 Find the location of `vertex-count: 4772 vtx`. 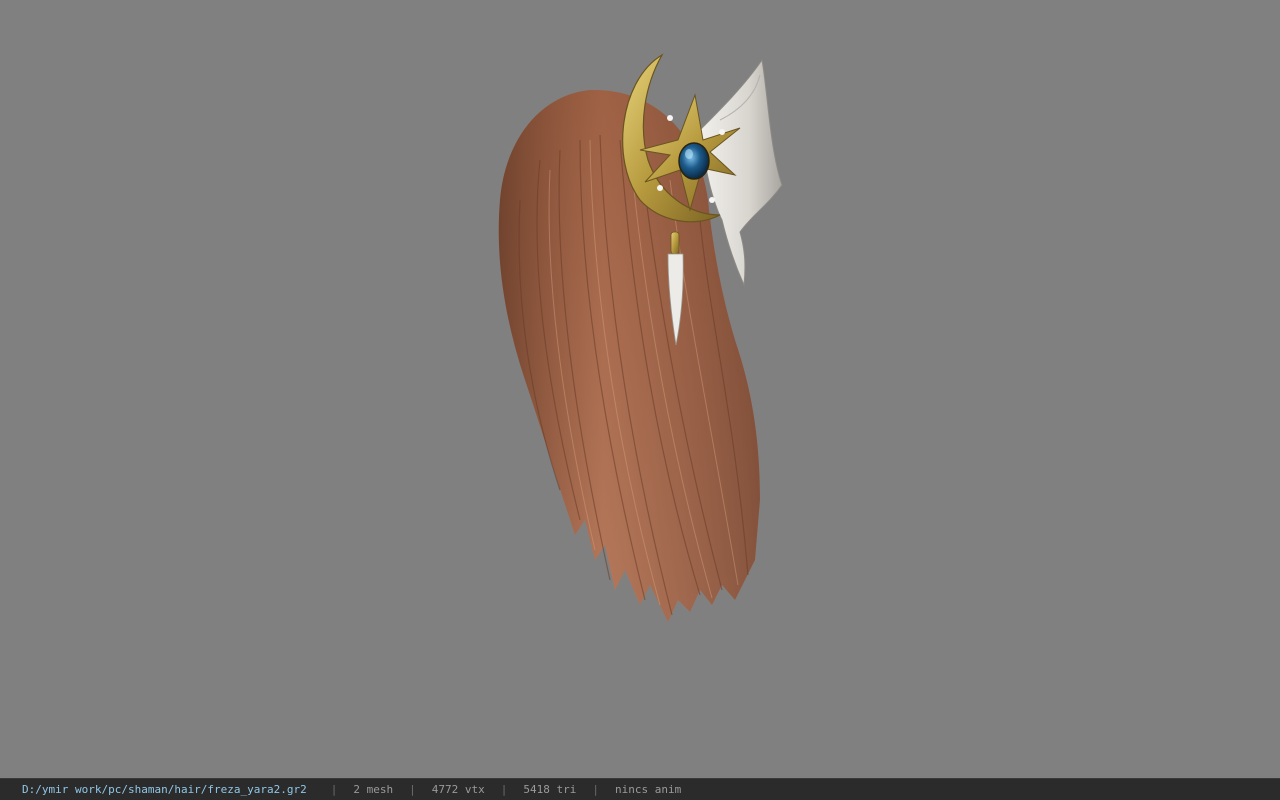

vertex-count: 4772 vtx is located at coordinates (458, 789).